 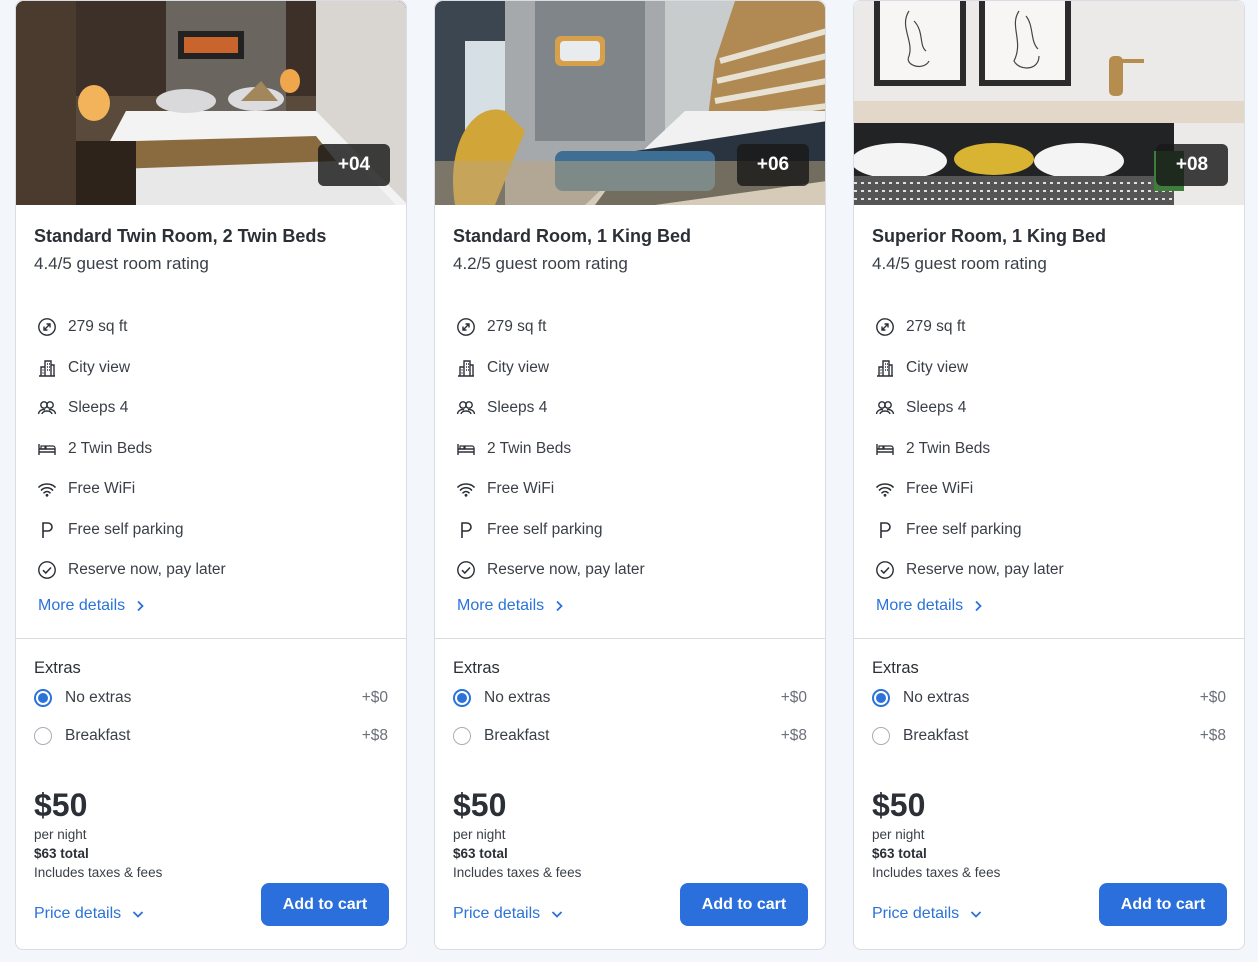 What do you see at coordinates (354, 165) in the screenshot?
I see `photo-count-badge: +04` at bounding box center [354, 165].